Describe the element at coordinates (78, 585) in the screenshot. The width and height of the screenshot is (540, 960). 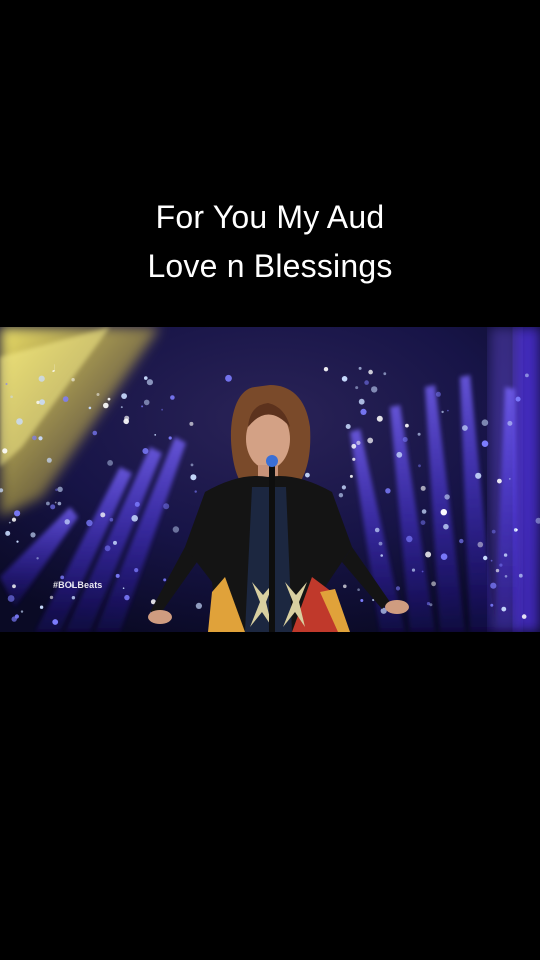
I see `channel-watermark: #BOLBeats` at that location.